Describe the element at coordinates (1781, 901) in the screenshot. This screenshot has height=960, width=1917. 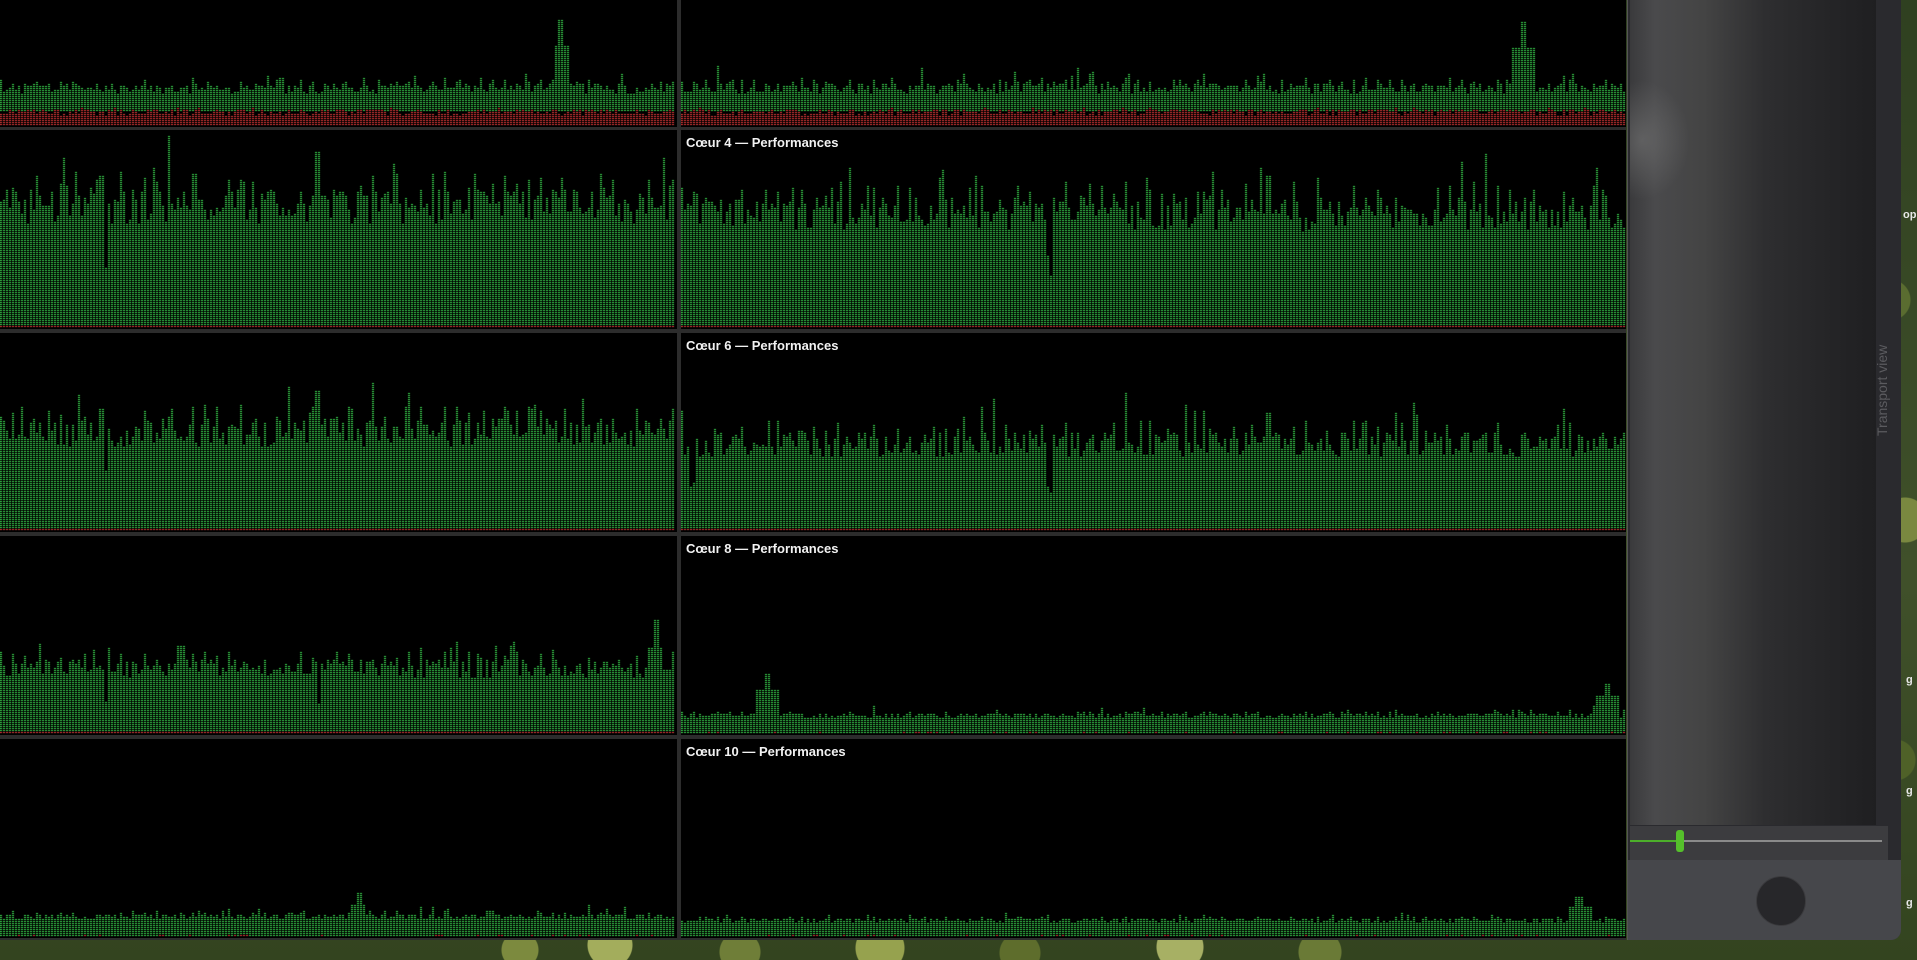
I see `round-control-button` at that location.